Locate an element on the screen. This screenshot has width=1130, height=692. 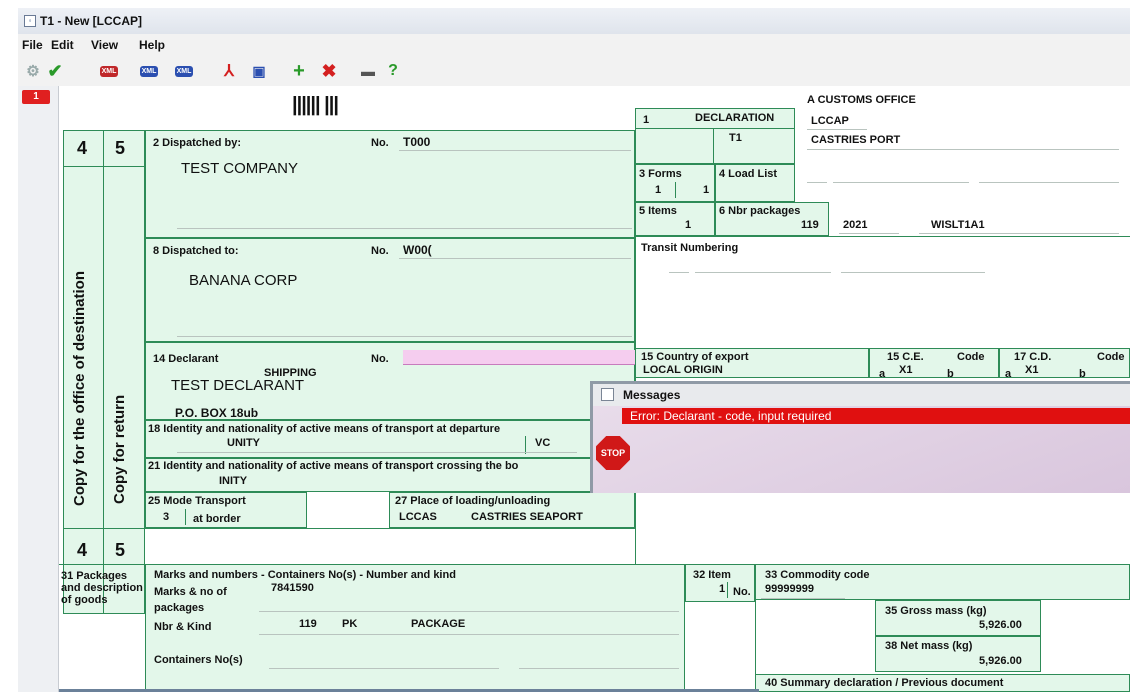
pdf-icon: ⅄ is located at coordinates (229, 71).